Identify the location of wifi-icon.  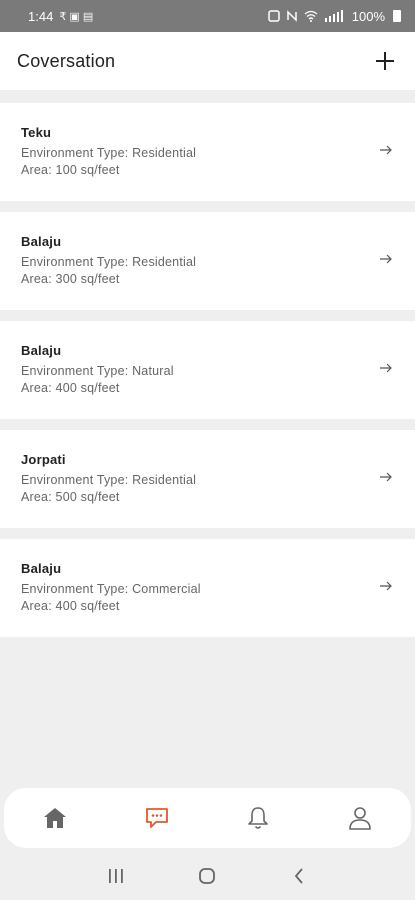
(311, 16).